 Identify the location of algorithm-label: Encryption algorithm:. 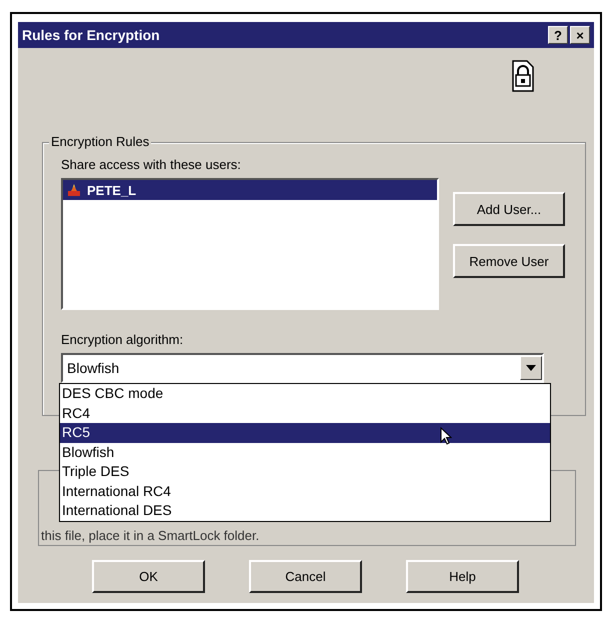
(122, 339).